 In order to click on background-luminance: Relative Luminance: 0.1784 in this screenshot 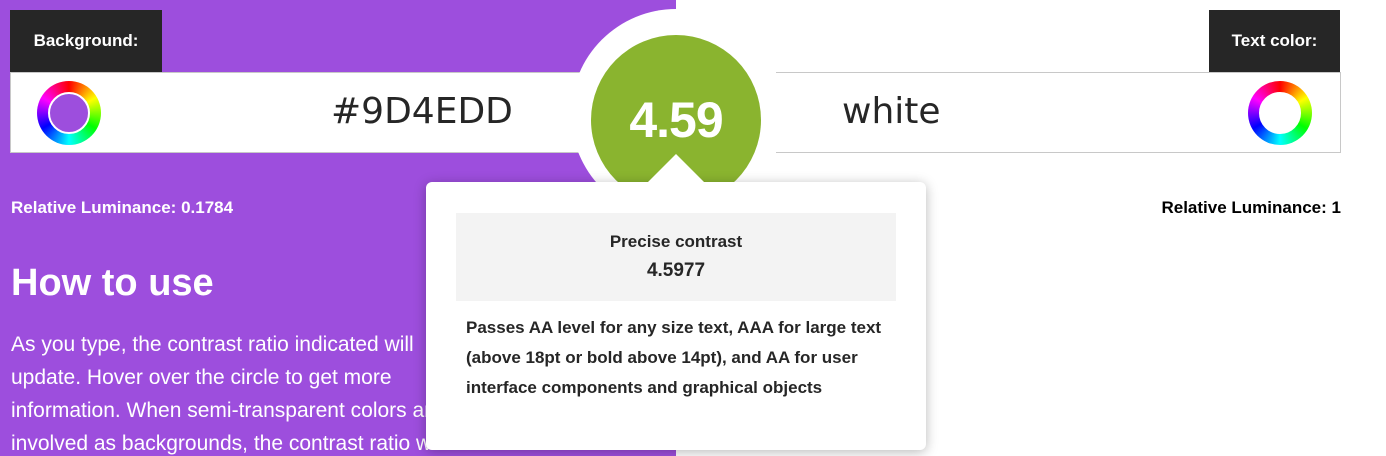, I will do `click(122, 208)`.